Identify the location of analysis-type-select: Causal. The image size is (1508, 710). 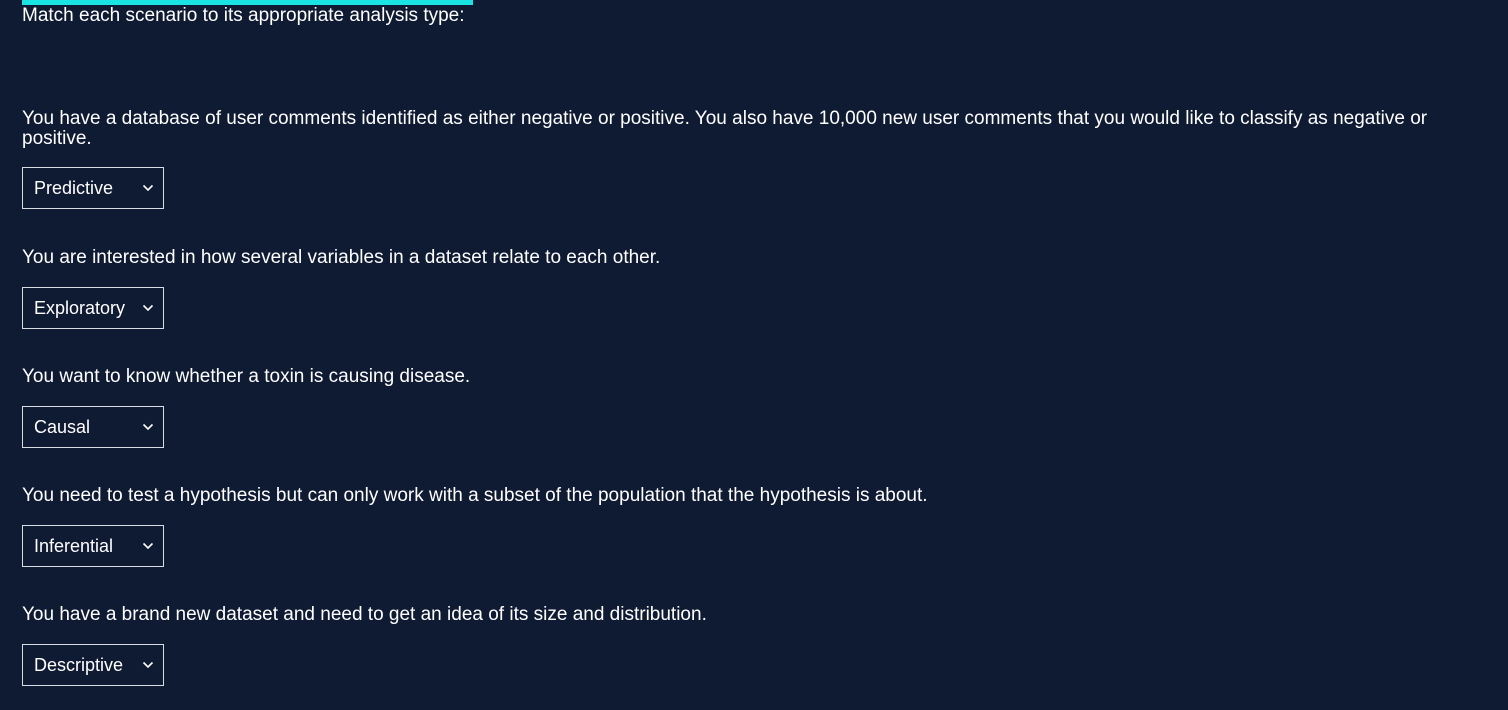
(93, 427).